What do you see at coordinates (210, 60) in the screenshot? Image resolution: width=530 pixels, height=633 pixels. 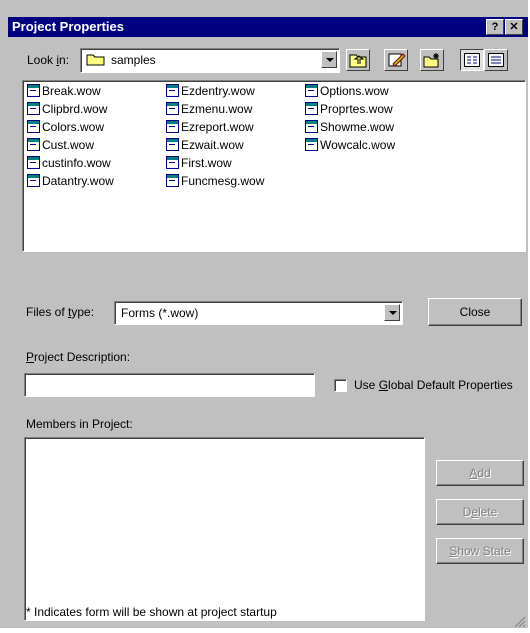 I see `look-in-combo: samples` at bounding box center [210, 60].